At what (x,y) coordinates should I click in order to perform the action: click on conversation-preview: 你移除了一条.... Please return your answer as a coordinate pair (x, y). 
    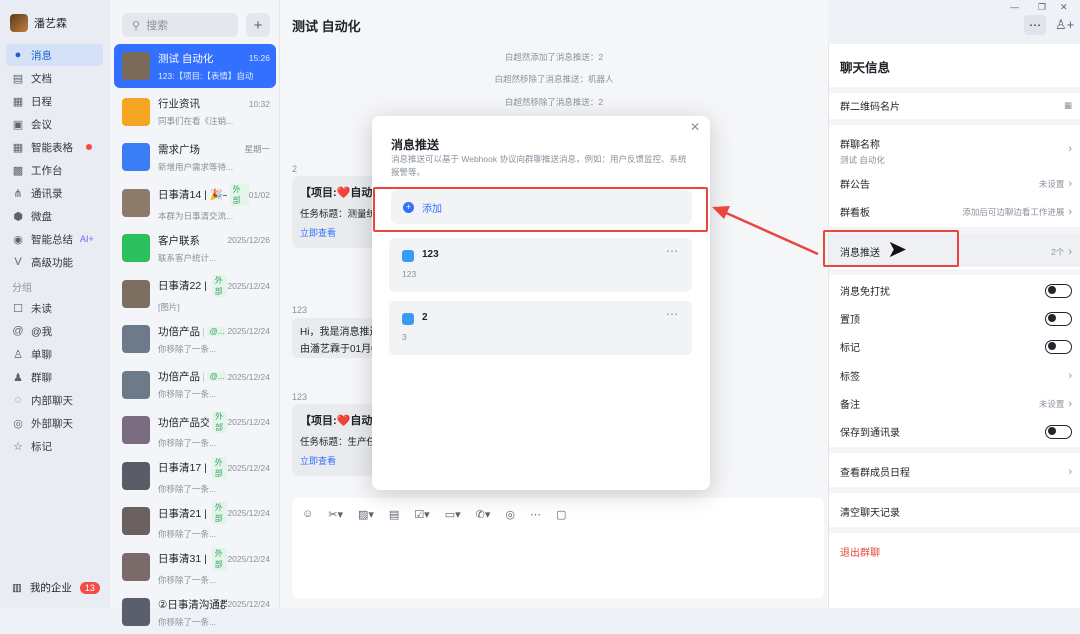
    Looking at the image, I should click on (187, 621).